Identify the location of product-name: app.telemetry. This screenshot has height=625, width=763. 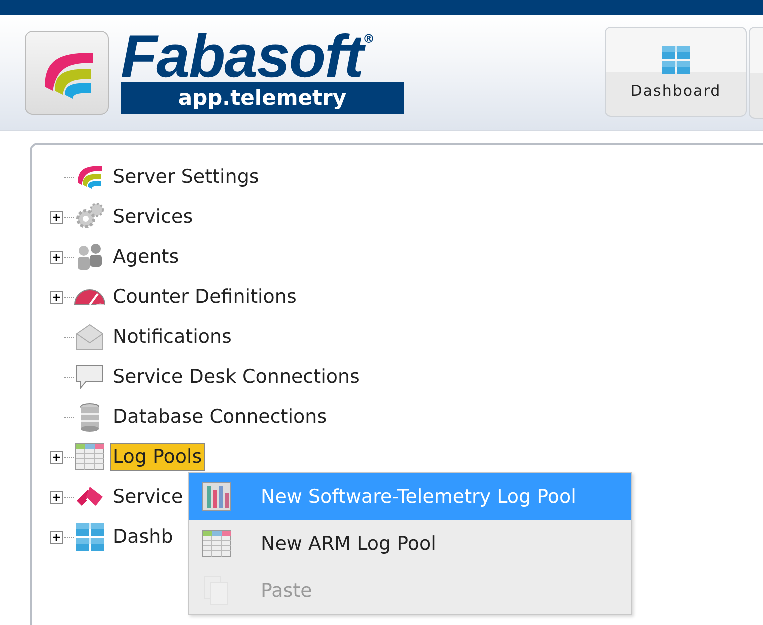
(262, 98).